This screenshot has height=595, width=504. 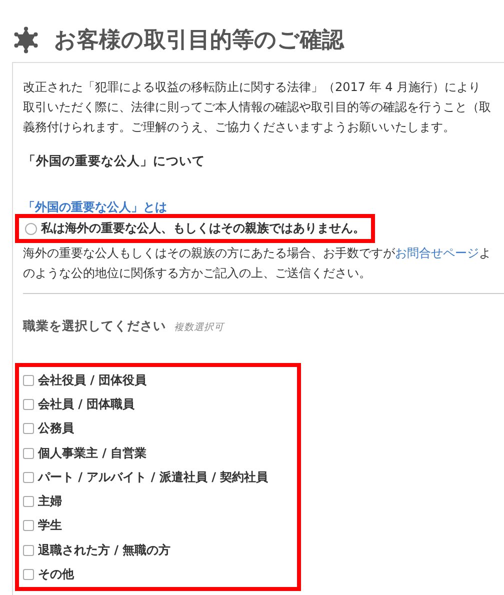 I want to click on checkbox-option: パート / アルバイト / 派遣社員 / 契約社員, so click(x=158, y=477).